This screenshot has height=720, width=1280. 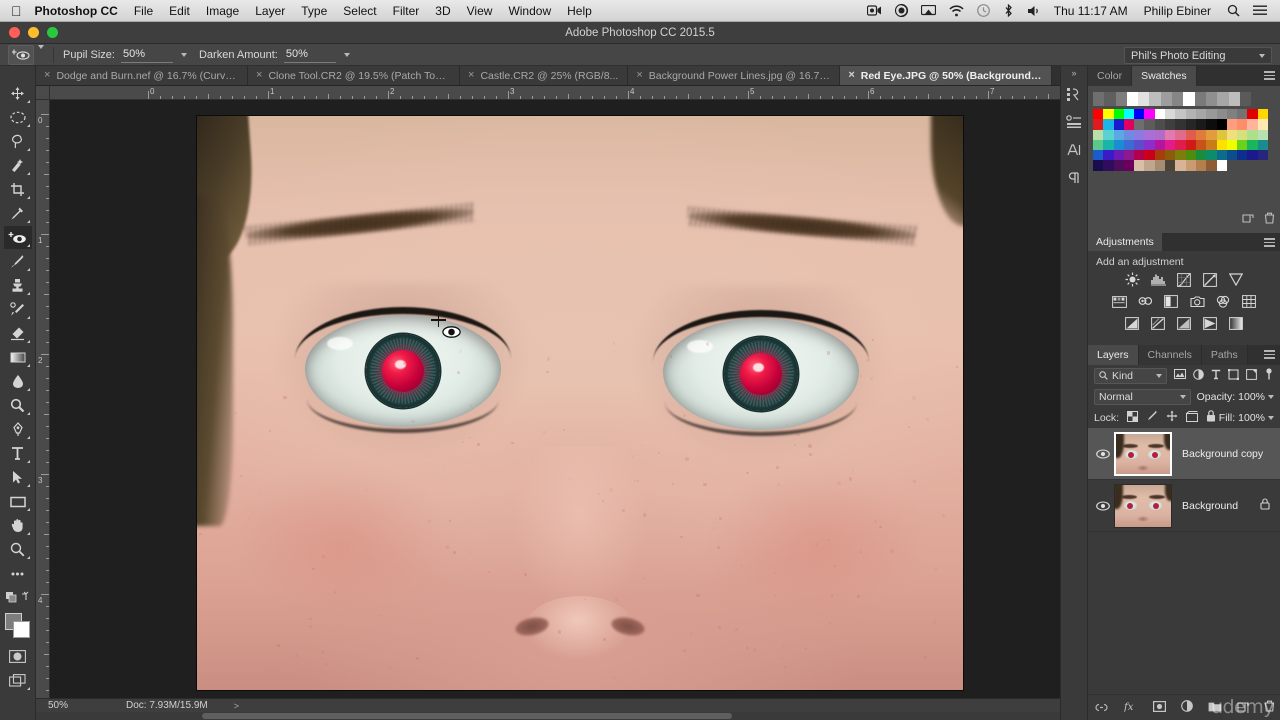 What do you see at coordinates (18, 525) in the screenshot?
I see `hand-tool` at bounding box center [18, 525].